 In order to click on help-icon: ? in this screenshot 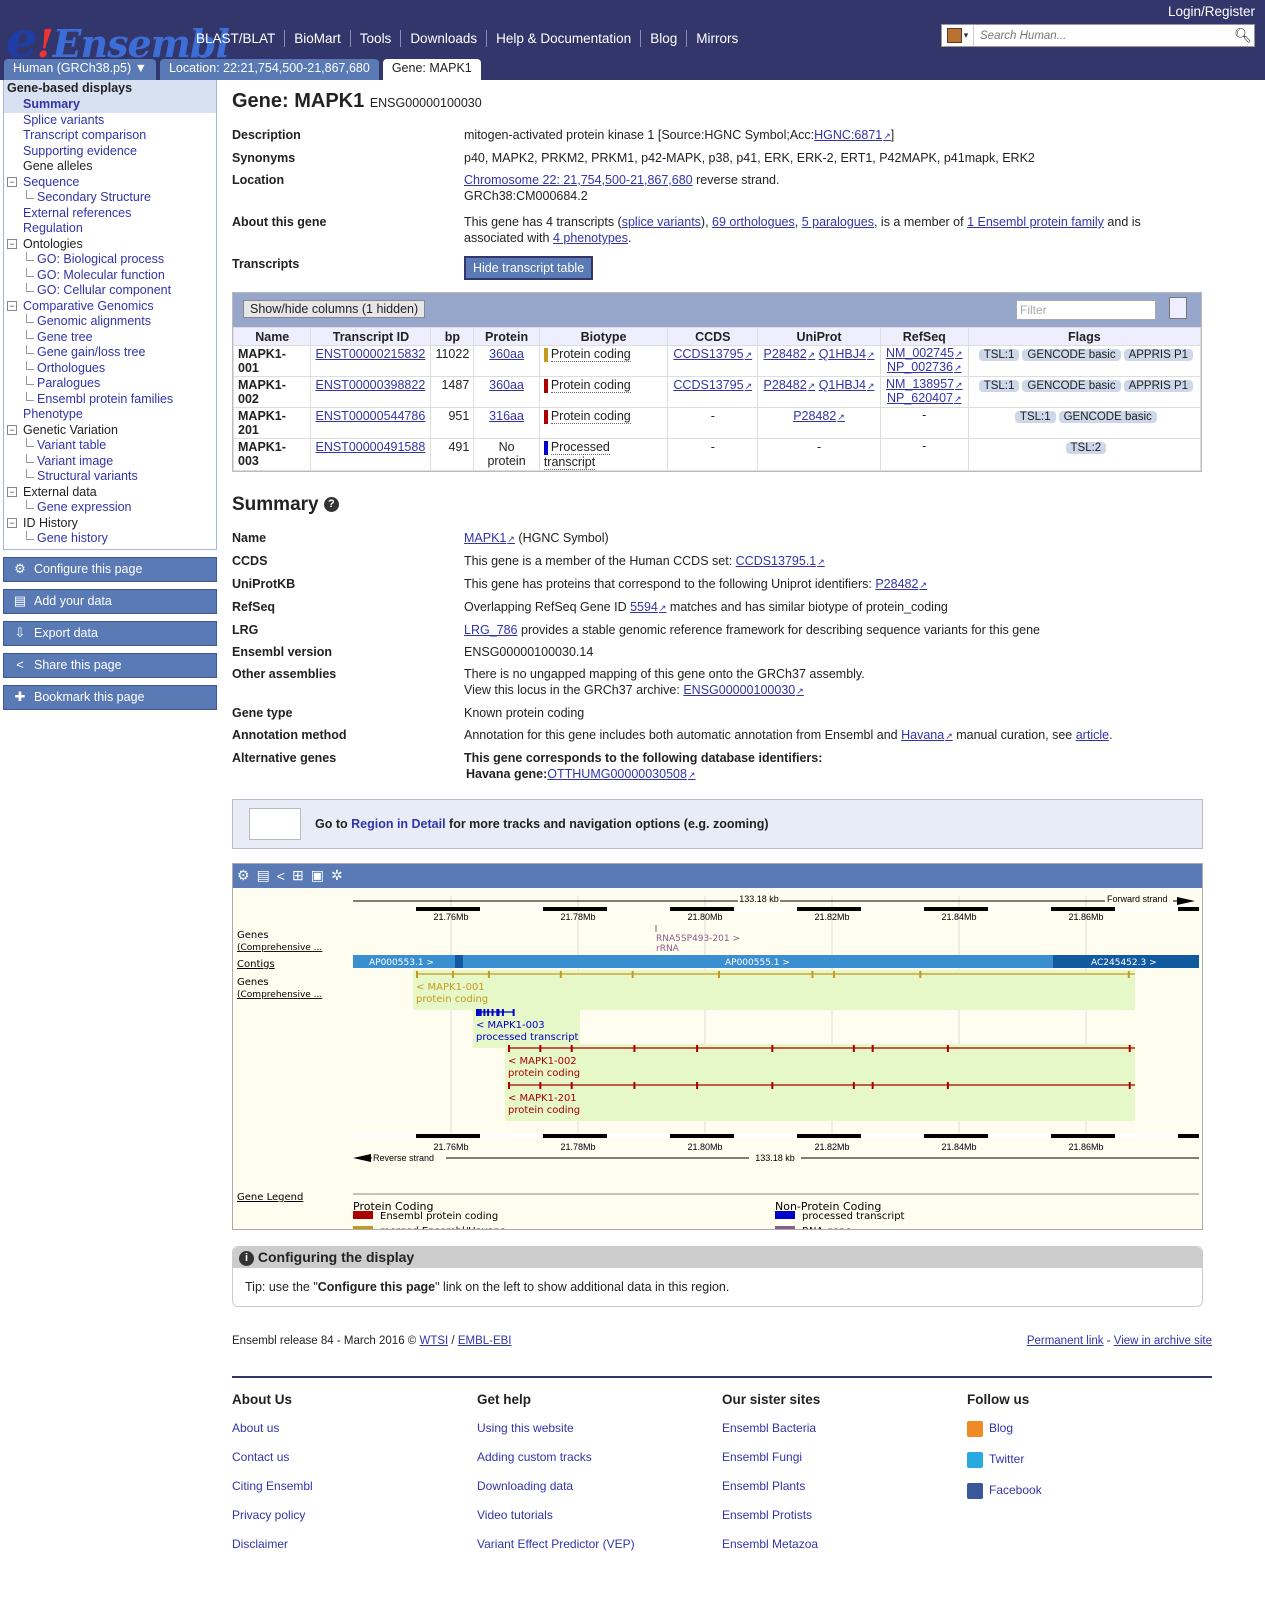, I will do `click(331, 505)`.